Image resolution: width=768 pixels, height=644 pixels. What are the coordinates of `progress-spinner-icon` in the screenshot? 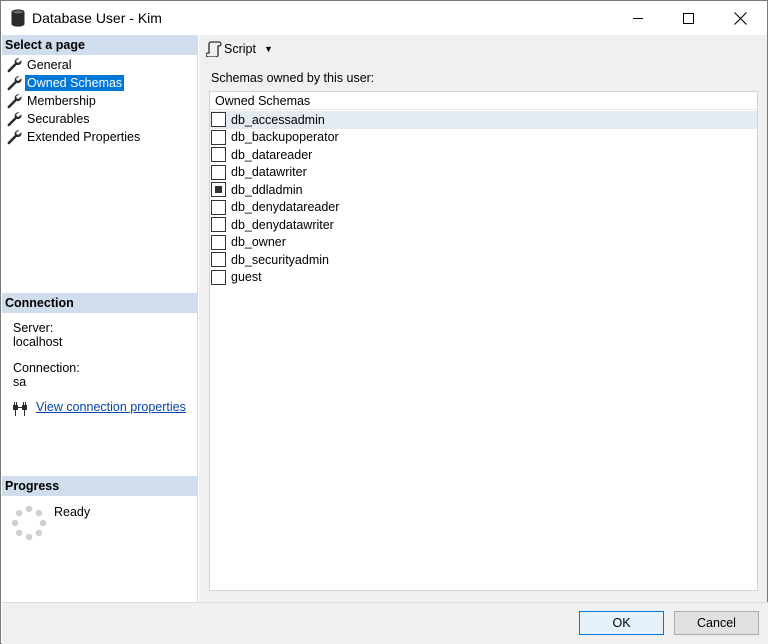 It's located at (29, 523).